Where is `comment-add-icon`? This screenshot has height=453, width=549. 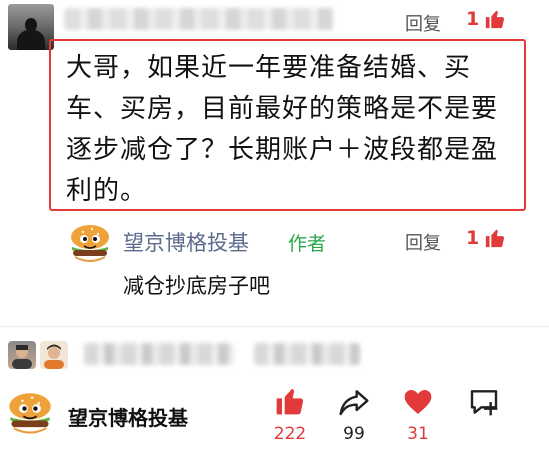 comment-add-icon is located at coordinates (484, 402).